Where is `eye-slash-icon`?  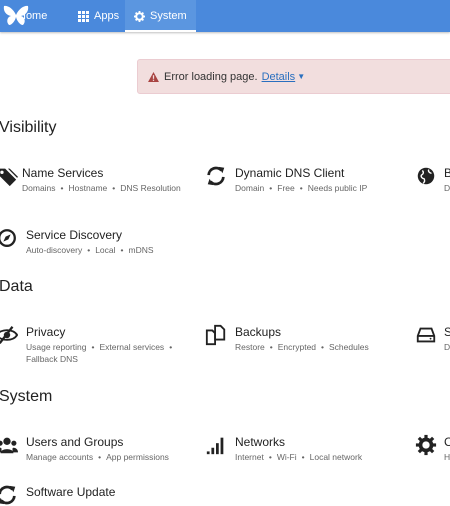
eye-slash-icon is located at coordinates (9, 335).